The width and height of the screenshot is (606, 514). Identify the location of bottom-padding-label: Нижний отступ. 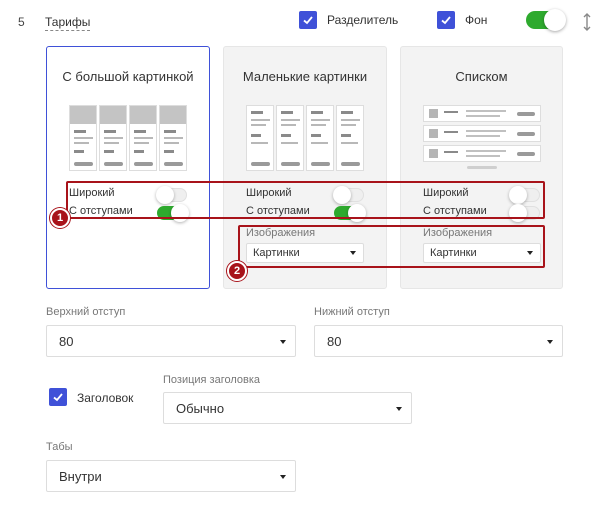
(352, 312).